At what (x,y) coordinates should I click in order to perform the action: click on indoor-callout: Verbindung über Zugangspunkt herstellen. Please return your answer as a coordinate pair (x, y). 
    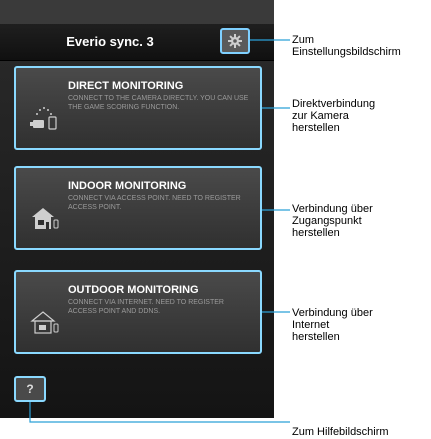
    Looking at the image, I should click on (332, 221).